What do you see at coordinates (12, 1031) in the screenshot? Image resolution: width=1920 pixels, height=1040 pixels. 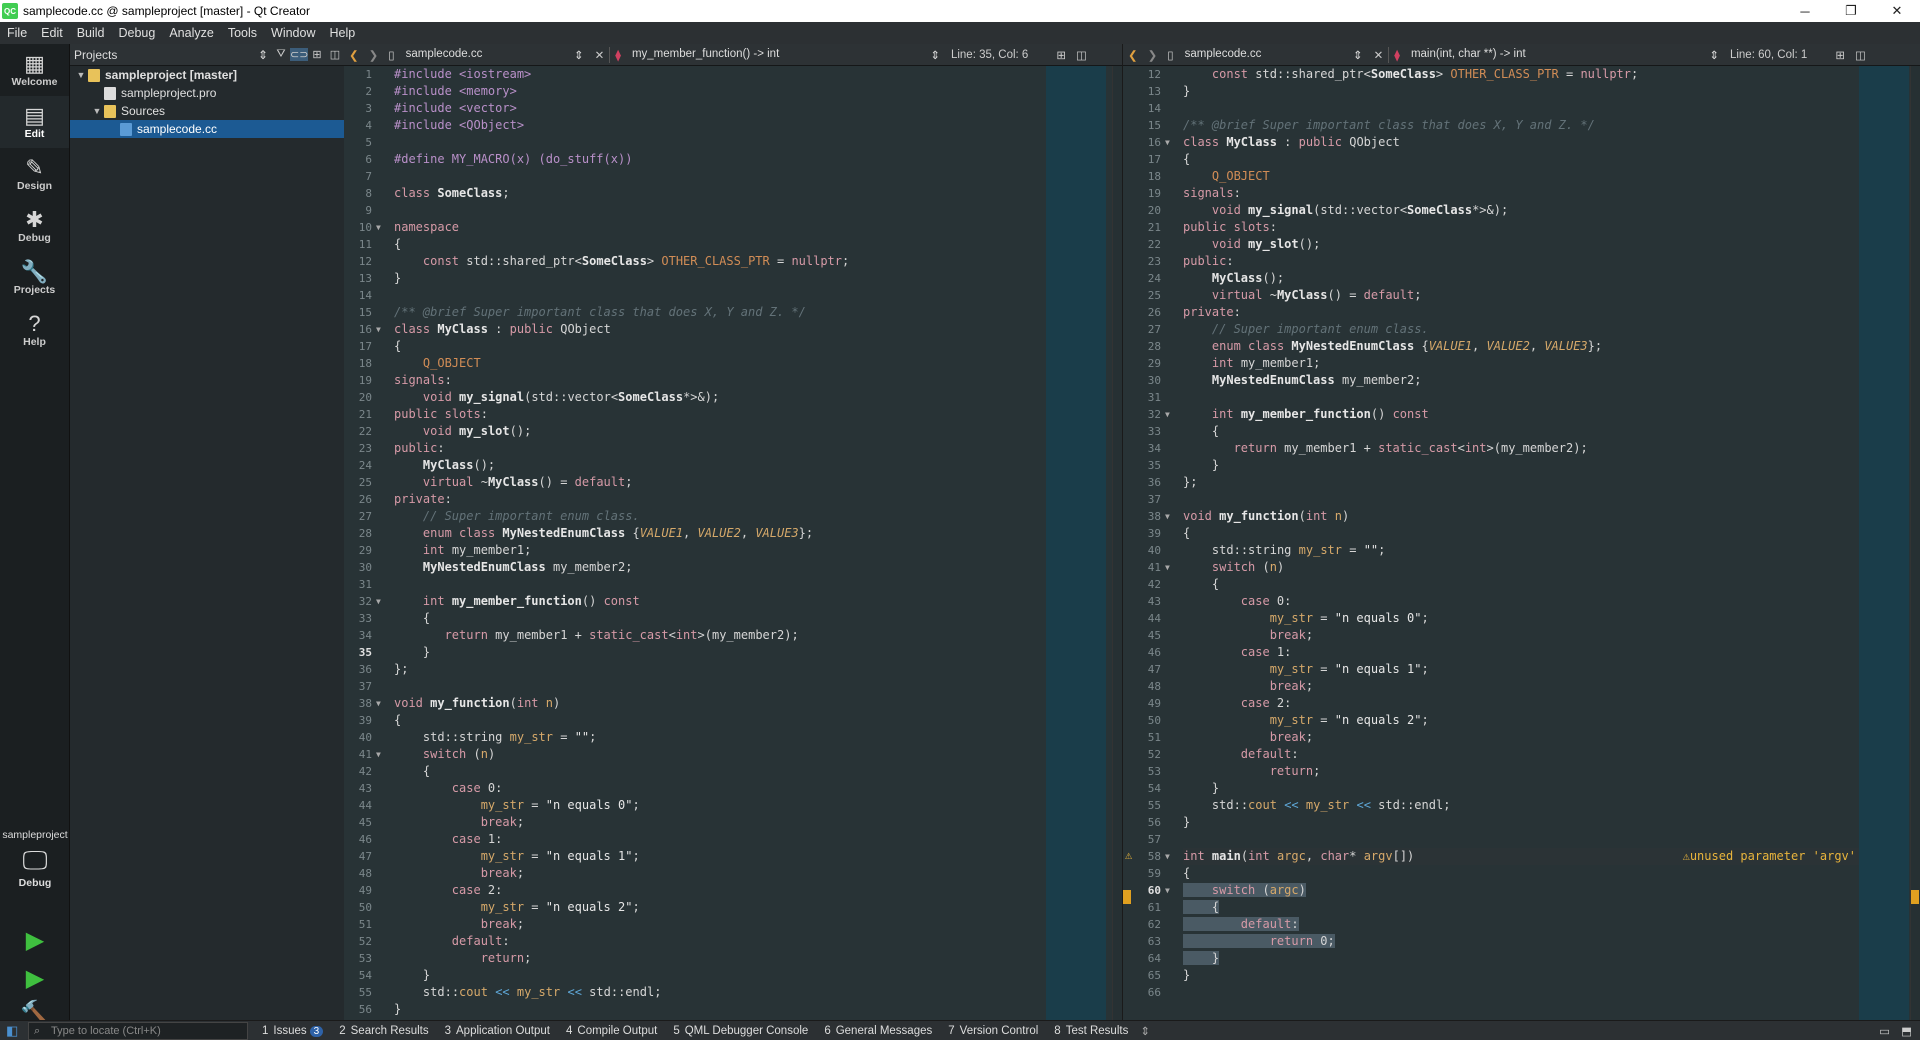 I see `toggle-sidebar-icon: ◧` at bounding box center [12, 1031].